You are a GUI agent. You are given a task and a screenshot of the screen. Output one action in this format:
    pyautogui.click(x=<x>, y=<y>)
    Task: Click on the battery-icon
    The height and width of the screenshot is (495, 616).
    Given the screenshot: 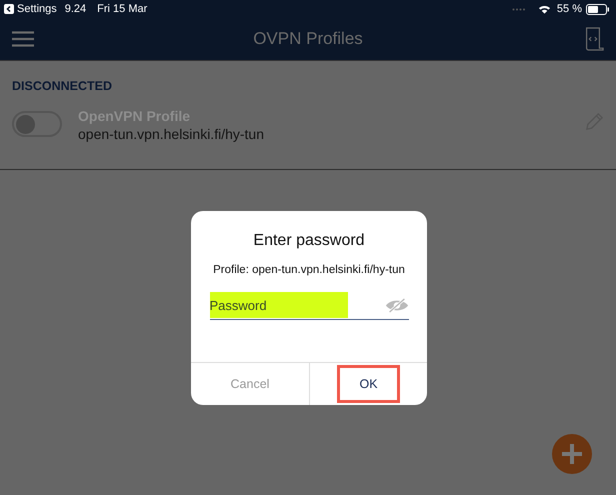 What is the action you would take?
    pyautogui.click(x=598, y=9)
    